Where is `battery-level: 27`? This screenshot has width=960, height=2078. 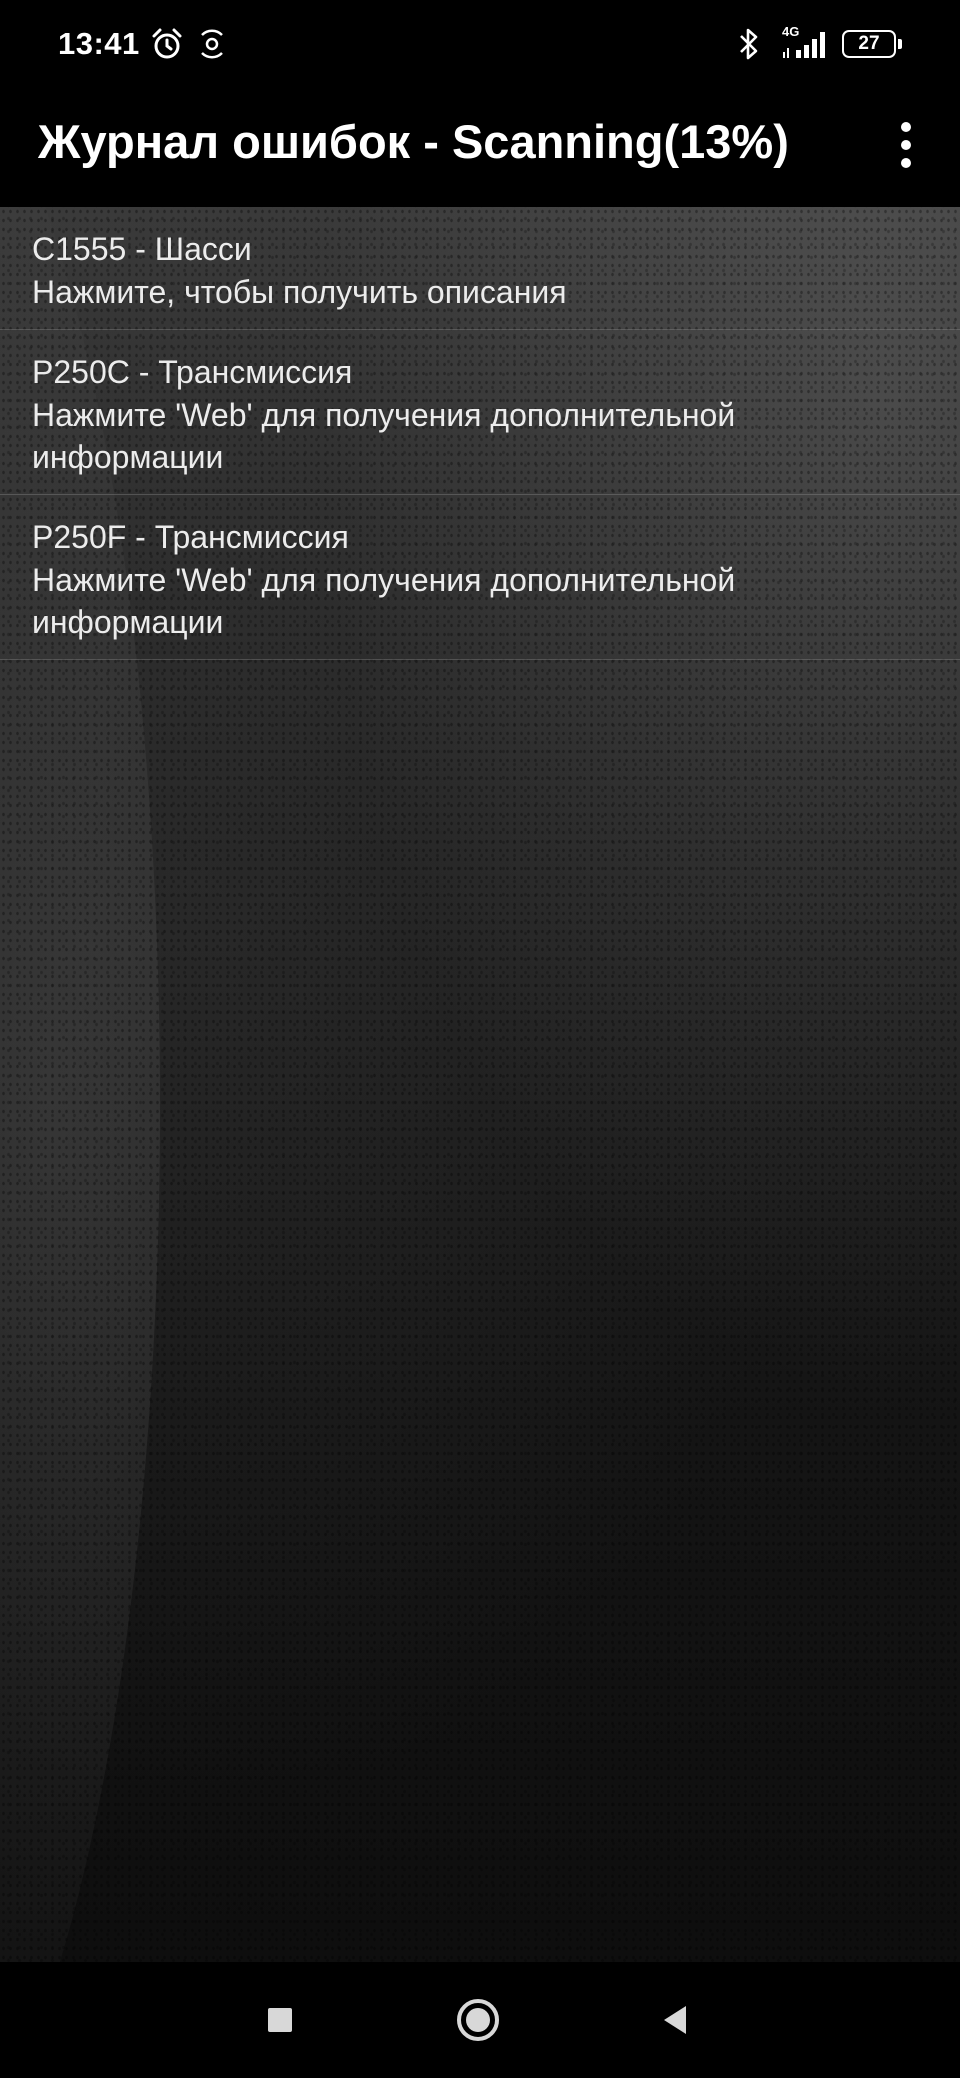
battery-level: 27 is located at coordinates (869, 43).